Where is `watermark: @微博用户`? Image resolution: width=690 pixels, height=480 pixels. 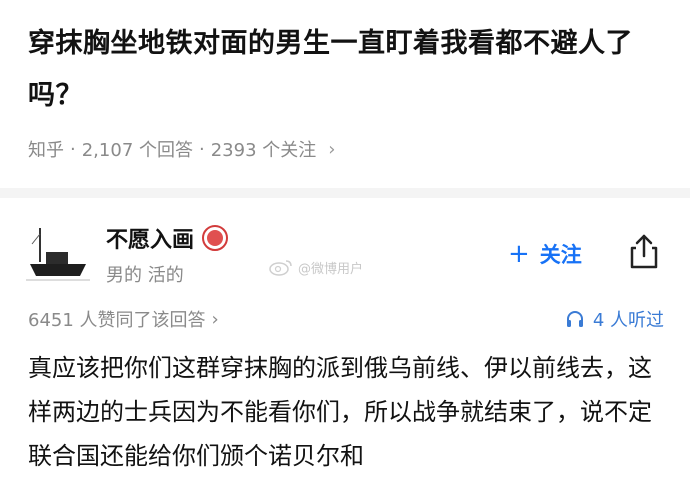 watermark: @微博用户 is located at coordinates (315, 267).